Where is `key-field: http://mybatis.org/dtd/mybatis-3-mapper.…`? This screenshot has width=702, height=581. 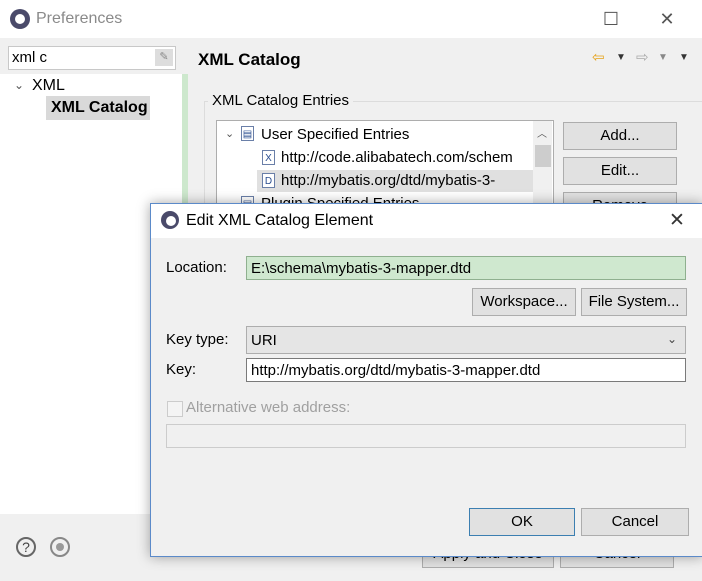
key-field: http://mybatis.org/dtd/mybatis-3-mapper.… is located at coordinates (466, 370).